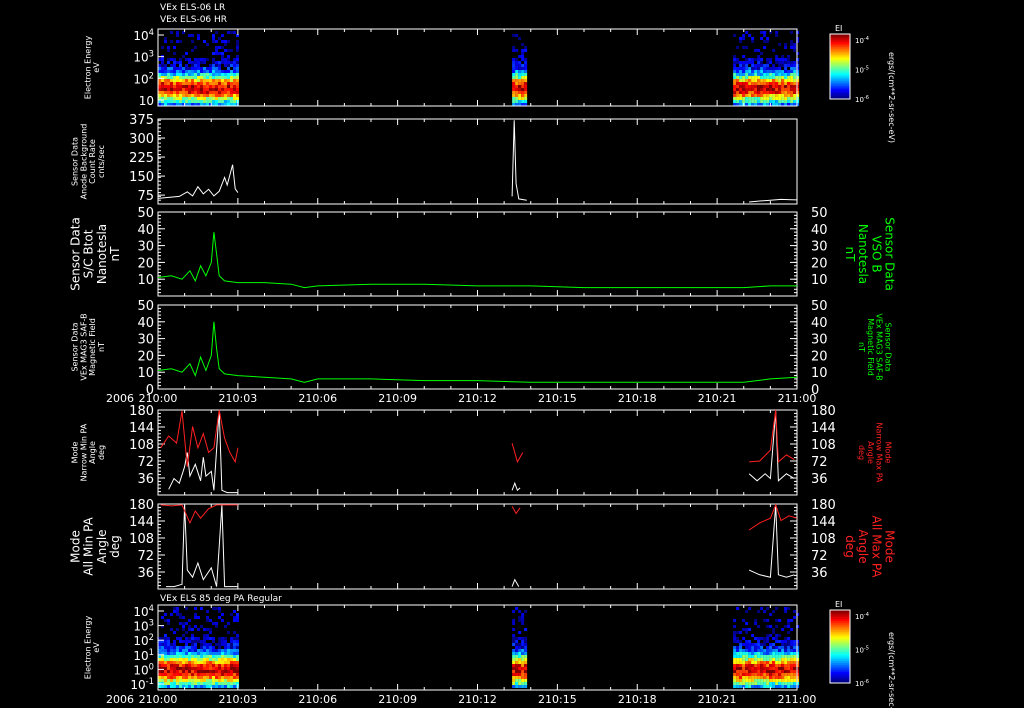 The image size is (1024, 708). I want to click on x-tick-label: 210:09, so click(397, 699).